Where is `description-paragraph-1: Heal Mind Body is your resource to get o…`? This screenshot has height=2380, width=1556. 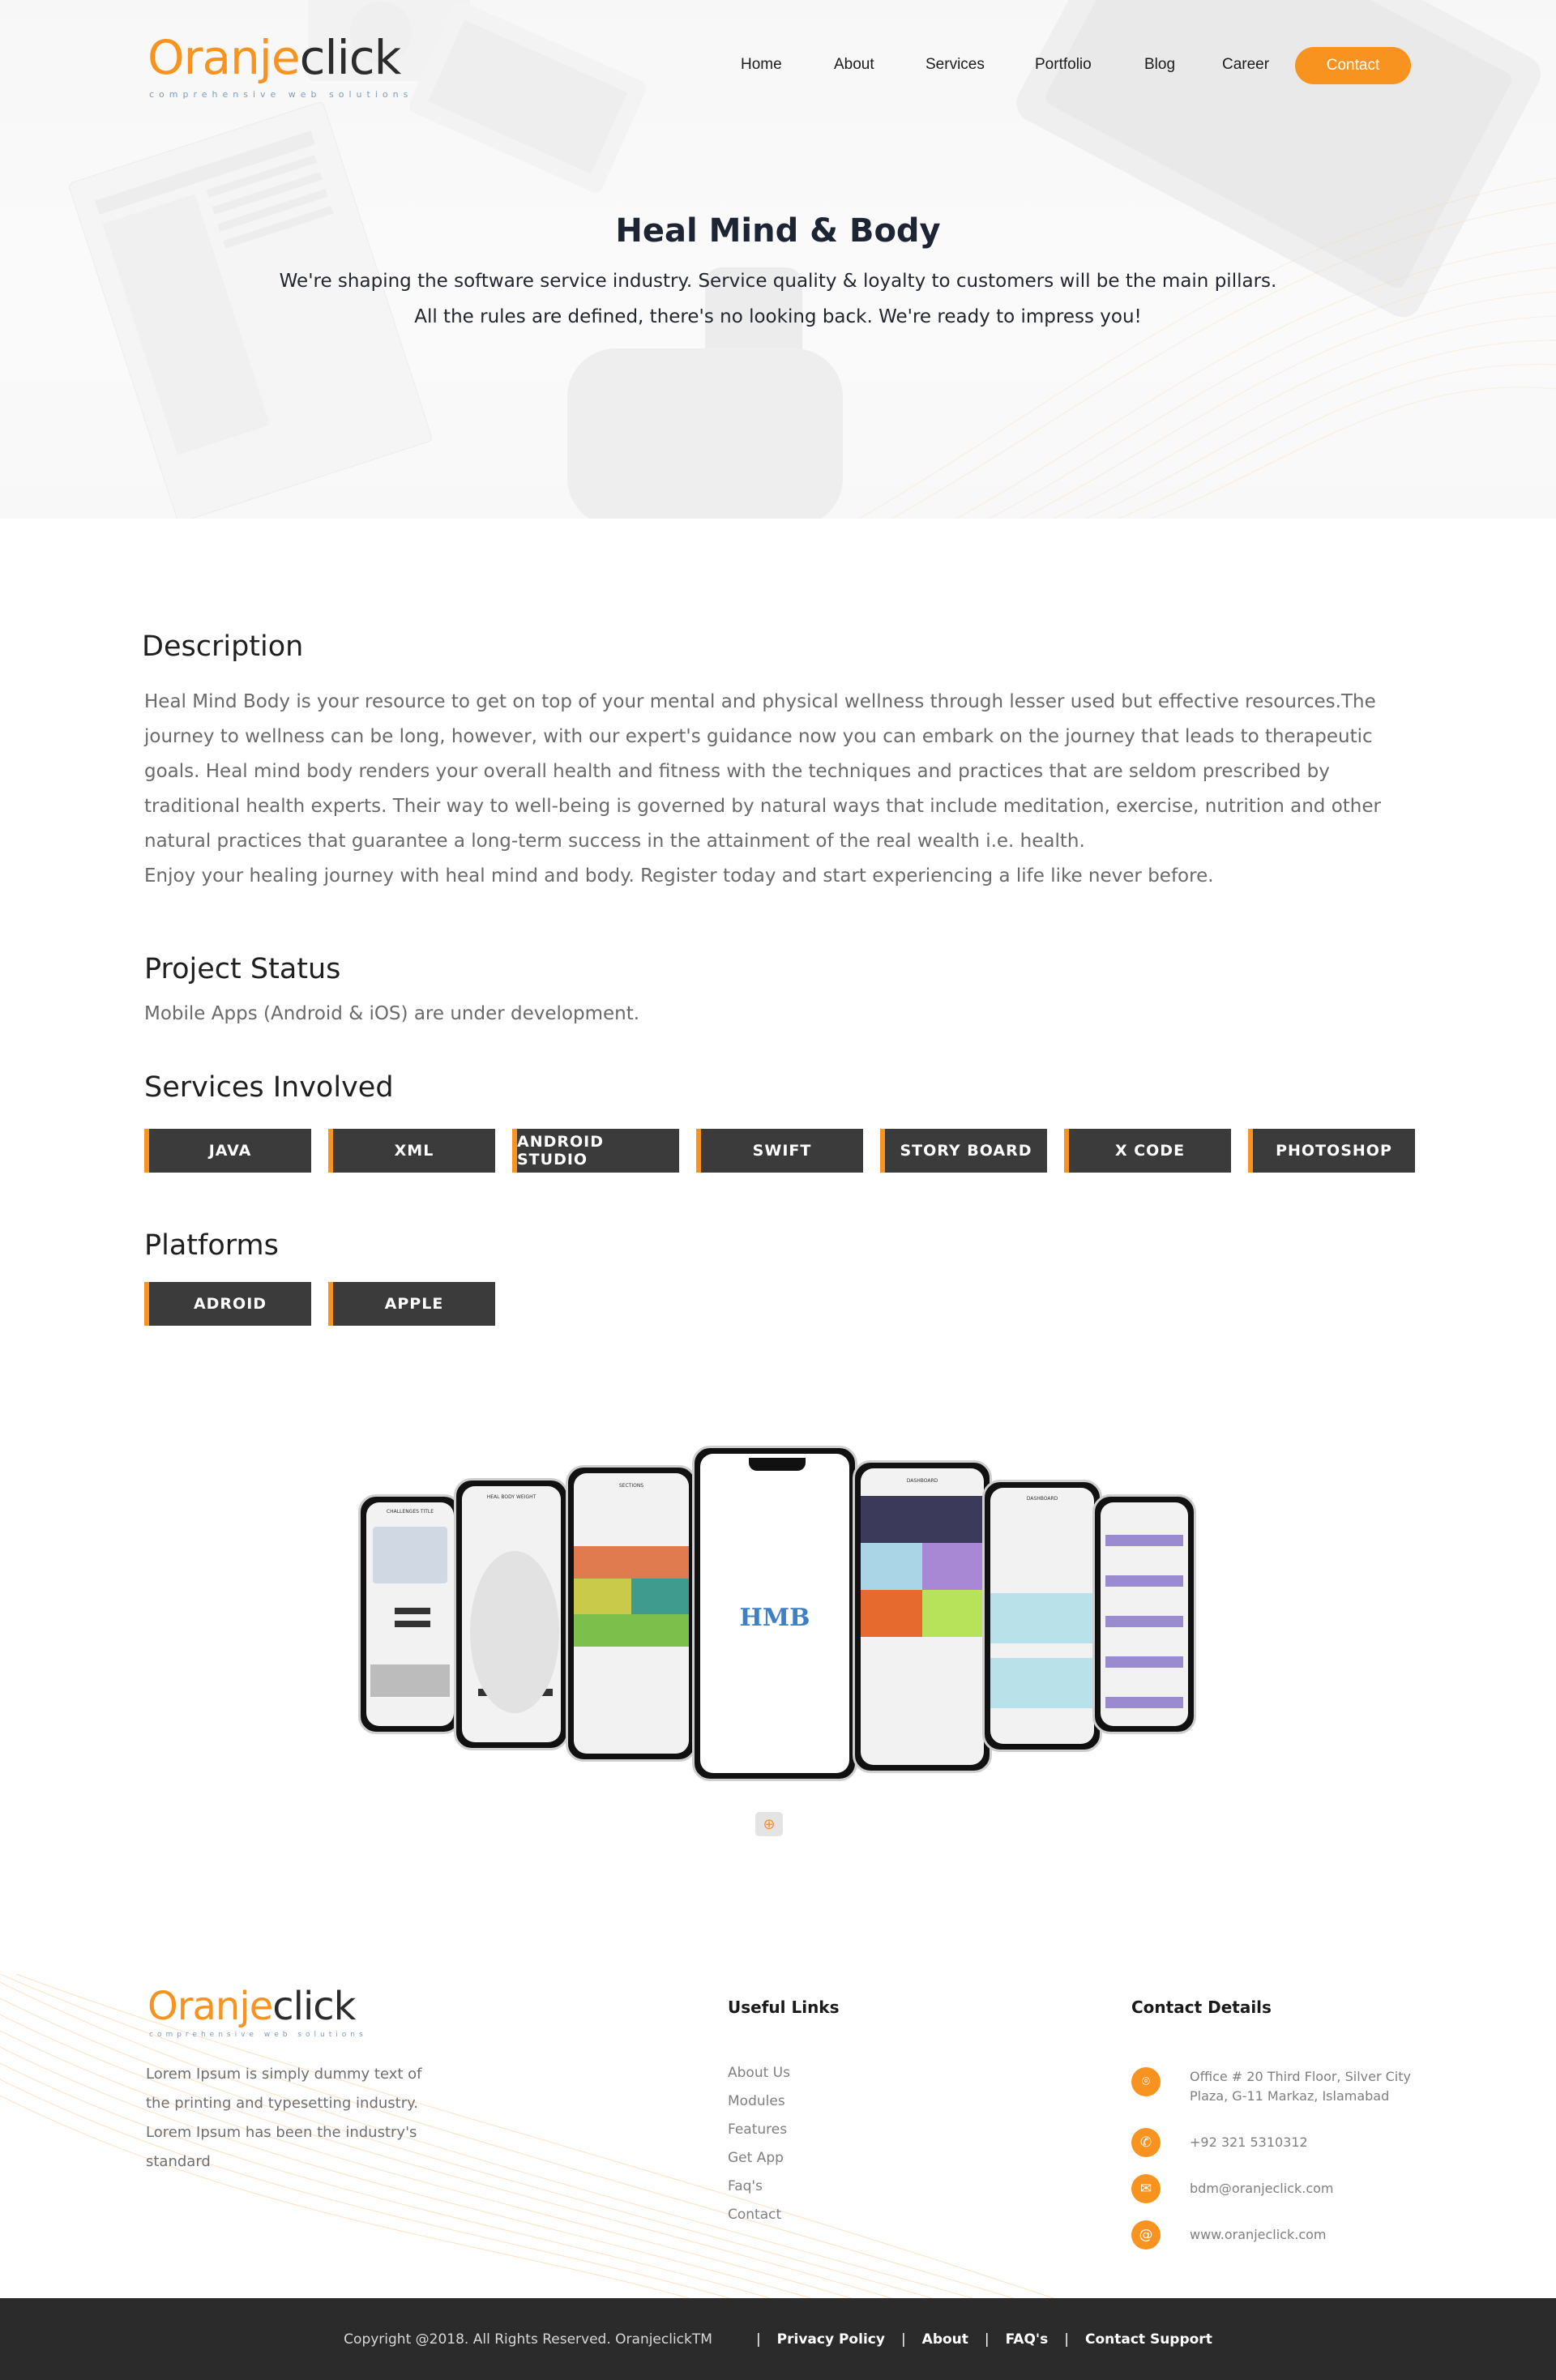 description-paragraph-1: Heal Mind Body is your resource to get o… is located at coordinates (762, 772).